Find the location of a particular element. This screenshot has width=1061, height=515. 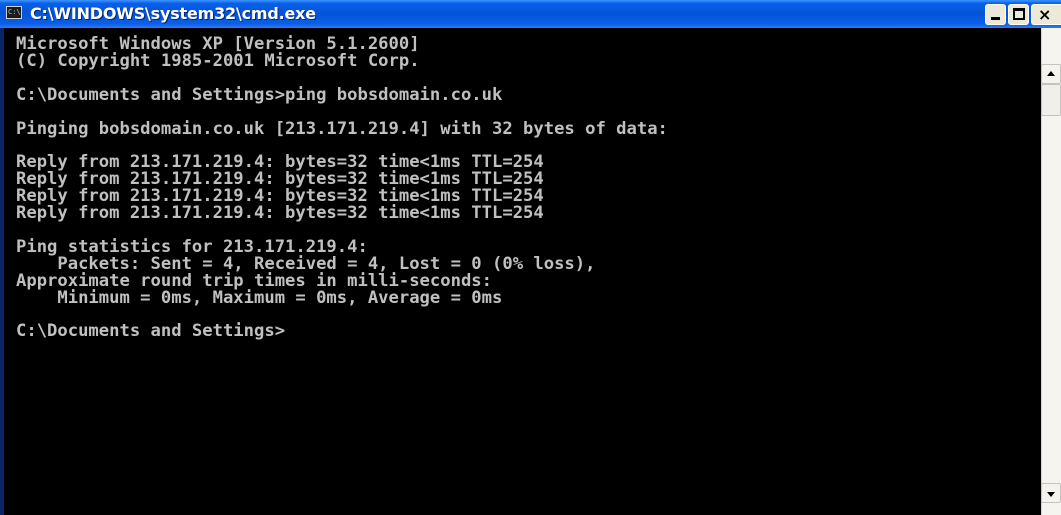

console-line: (C) Copyright 1985-2001 Microsoft Corp. is located at coordinates (218, 60).